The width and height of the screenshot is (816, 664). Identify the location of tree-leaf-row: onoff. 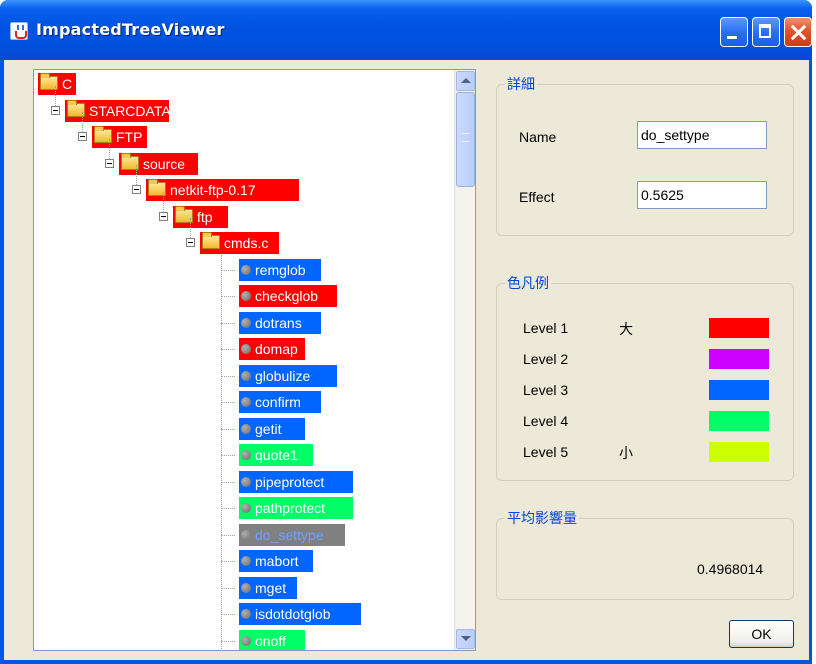
(244, 639).